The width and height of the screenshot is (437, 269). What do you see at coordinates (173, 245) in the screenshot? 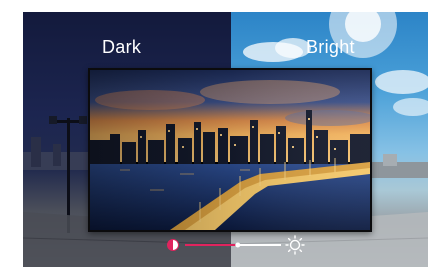
I see `half-circle-icon` at bounding box center [173, 245].